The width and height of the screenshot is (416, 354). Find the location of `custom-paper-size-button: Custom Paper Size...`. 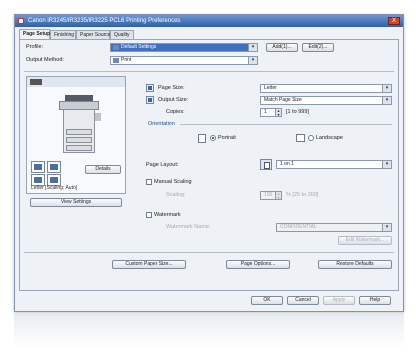

custom-paper-size-button: Custom Paper Size... is located at coordinates (149, 264).